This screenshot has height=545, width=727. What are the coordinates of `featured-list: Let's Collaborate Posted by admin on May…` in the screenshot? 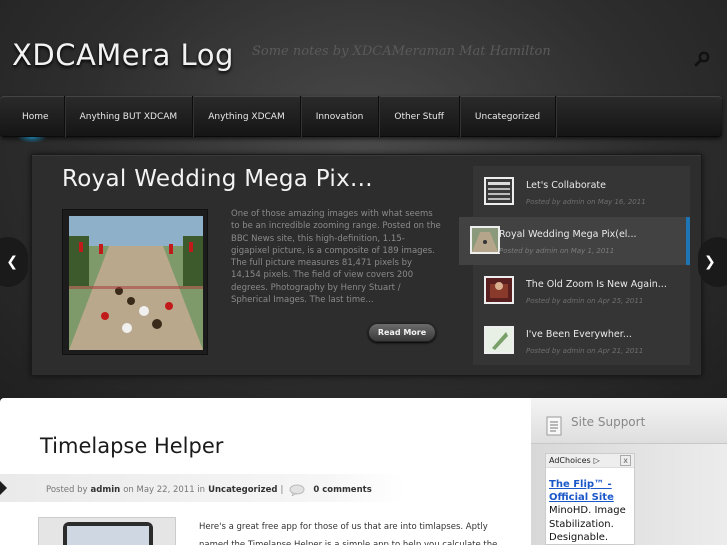 It's located at (574, 265).